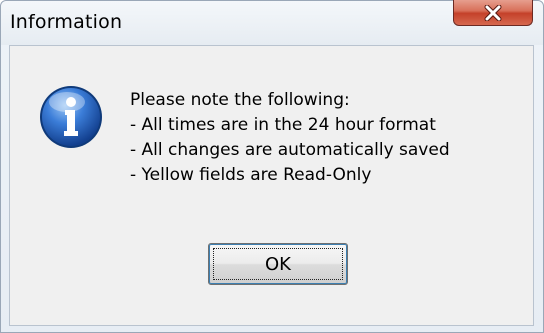 The height and width of the screenshot is (333, 544). I want to click on close-icon, so click(493, 13).